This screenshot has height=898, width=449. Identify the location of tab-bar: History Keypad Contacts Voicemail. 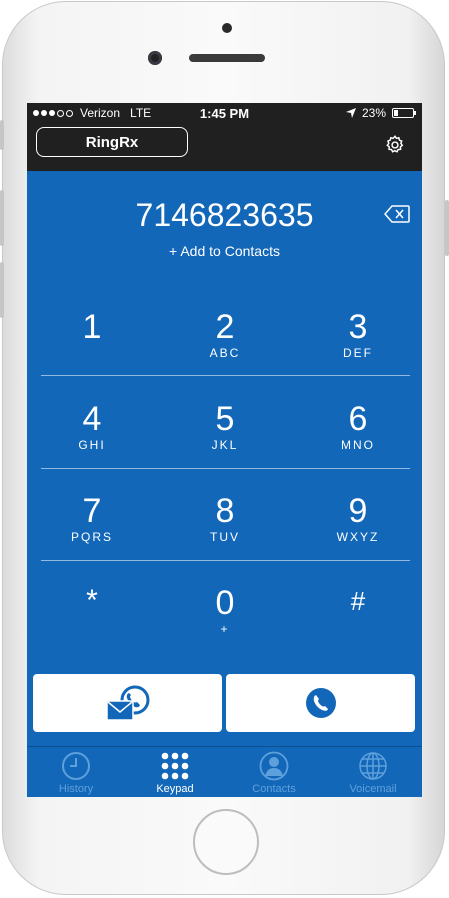
(224, 771).